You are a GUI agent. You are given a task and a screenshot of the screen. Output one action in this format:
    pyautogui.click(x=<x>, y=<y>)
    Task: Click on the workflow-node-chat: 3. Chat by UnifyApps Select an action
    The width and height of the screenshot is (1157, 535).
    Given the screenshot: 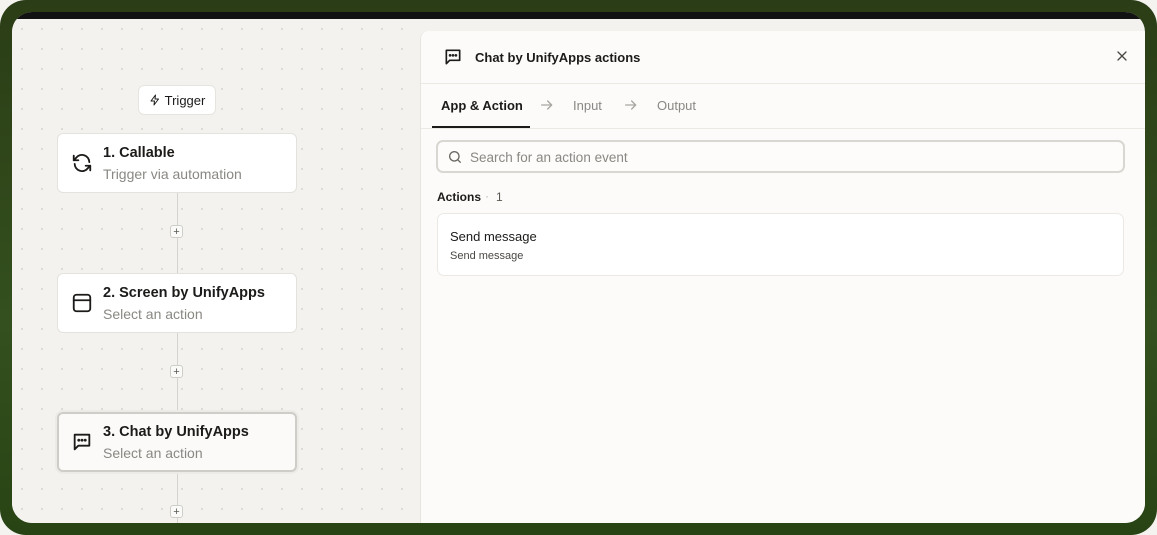 What is the action you would take?
    pyautogui.click(x=177, y=442)
    